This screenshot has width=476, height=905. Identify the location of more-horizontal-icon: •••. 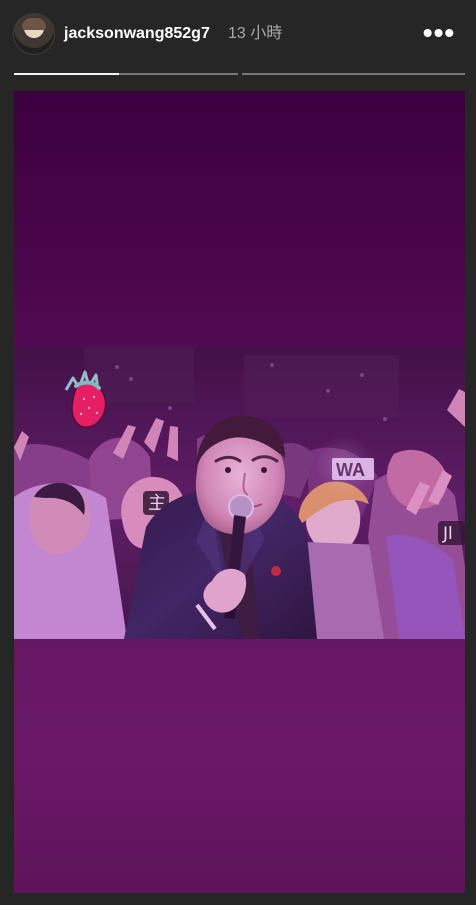
(439, 32).